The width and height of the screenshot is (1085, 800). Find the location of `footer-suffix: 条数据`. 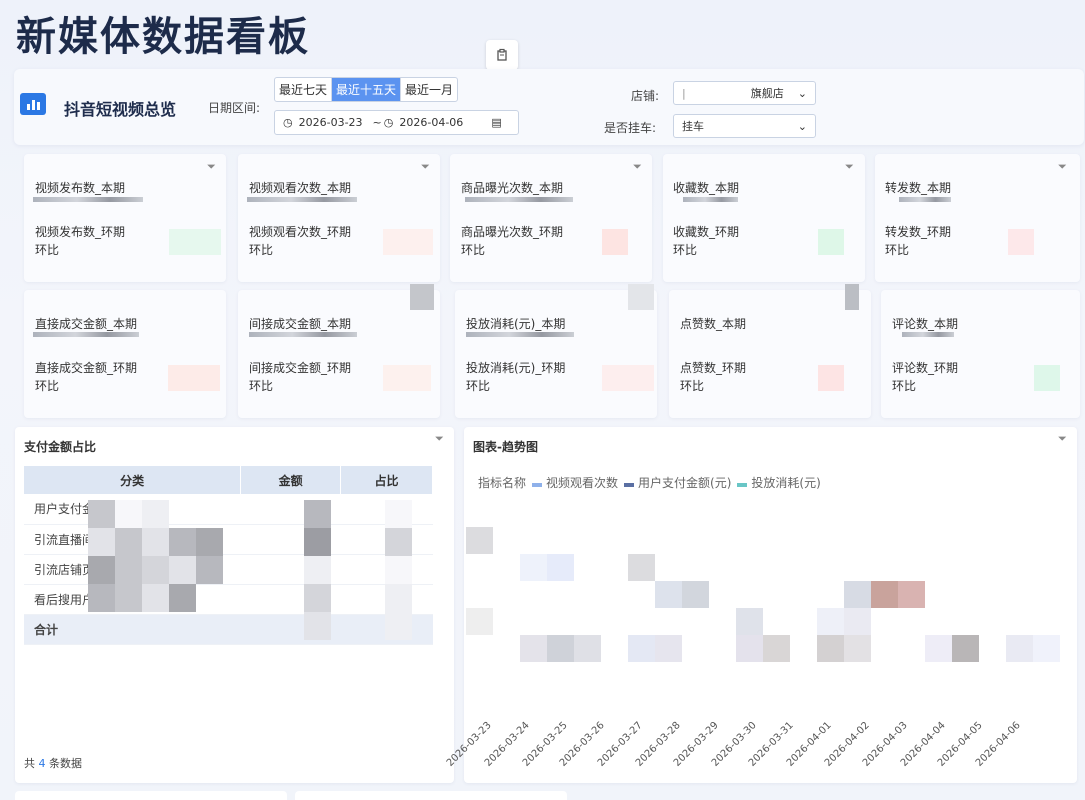

footer-suffix: 条数据 is located at coordinates (65, 763).